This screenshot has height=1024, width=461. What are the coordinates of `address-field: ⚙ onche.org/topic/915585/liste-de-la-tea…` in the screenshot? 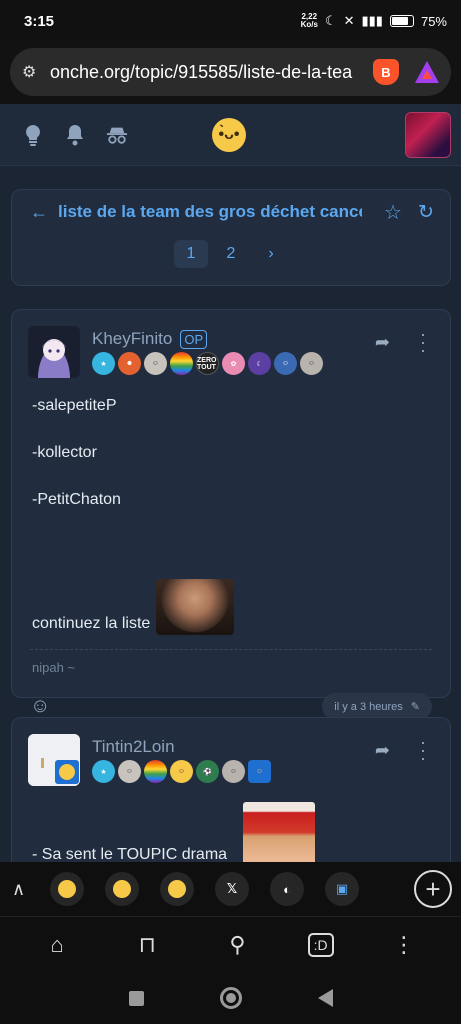 It's located at (230, 72).